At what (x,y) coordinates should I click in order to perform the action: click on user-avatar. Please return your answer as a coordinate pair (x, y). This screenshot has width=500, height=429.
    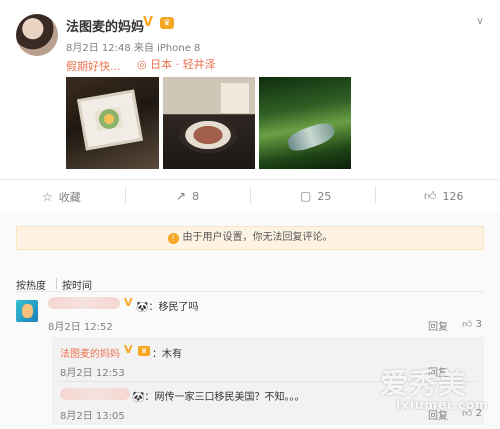
    Looking at the image, I should click on (37, 35).